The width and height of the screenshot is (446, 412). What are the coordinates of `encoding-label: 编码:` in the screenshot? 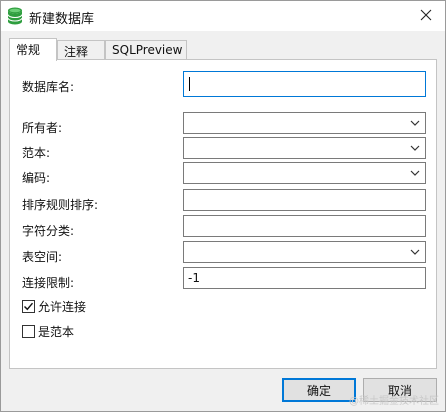 It's located at (36, 178).